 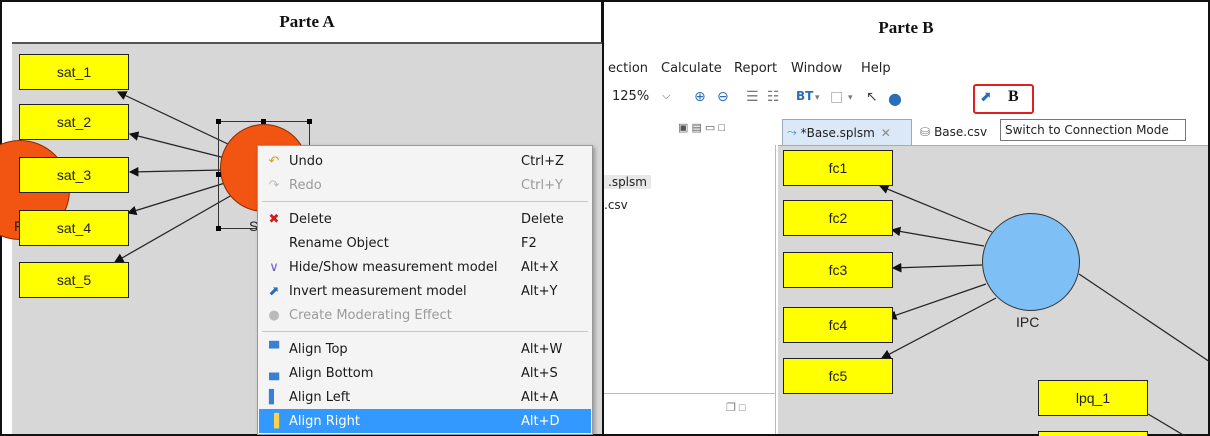 What do you see at coordinates (318, 349) in the screenshot?
I see `menu-item-label: Align Top` at bounding box center [318, 349].